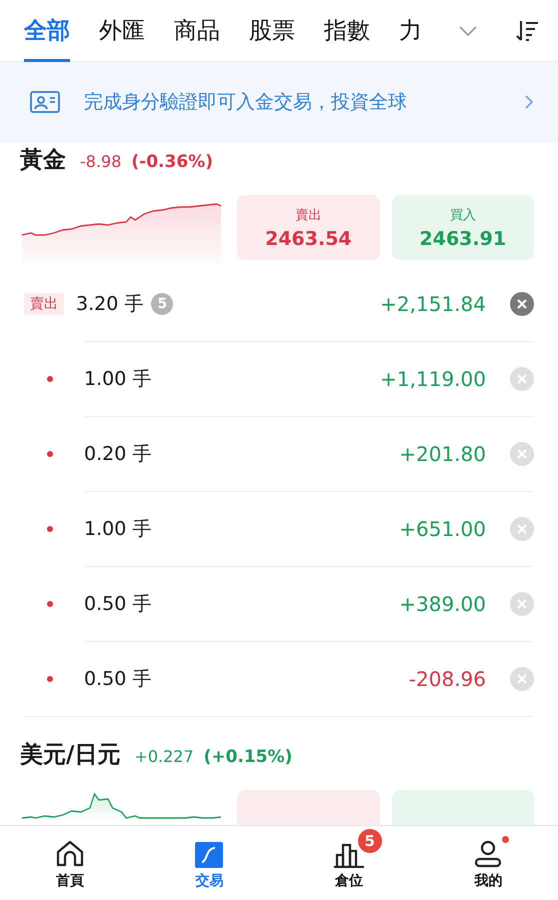 This screenshot has height=900, width=558. Describe the element at coordinates (101, 161) in the screenshot. I see `price-change: -8.98` at that location.